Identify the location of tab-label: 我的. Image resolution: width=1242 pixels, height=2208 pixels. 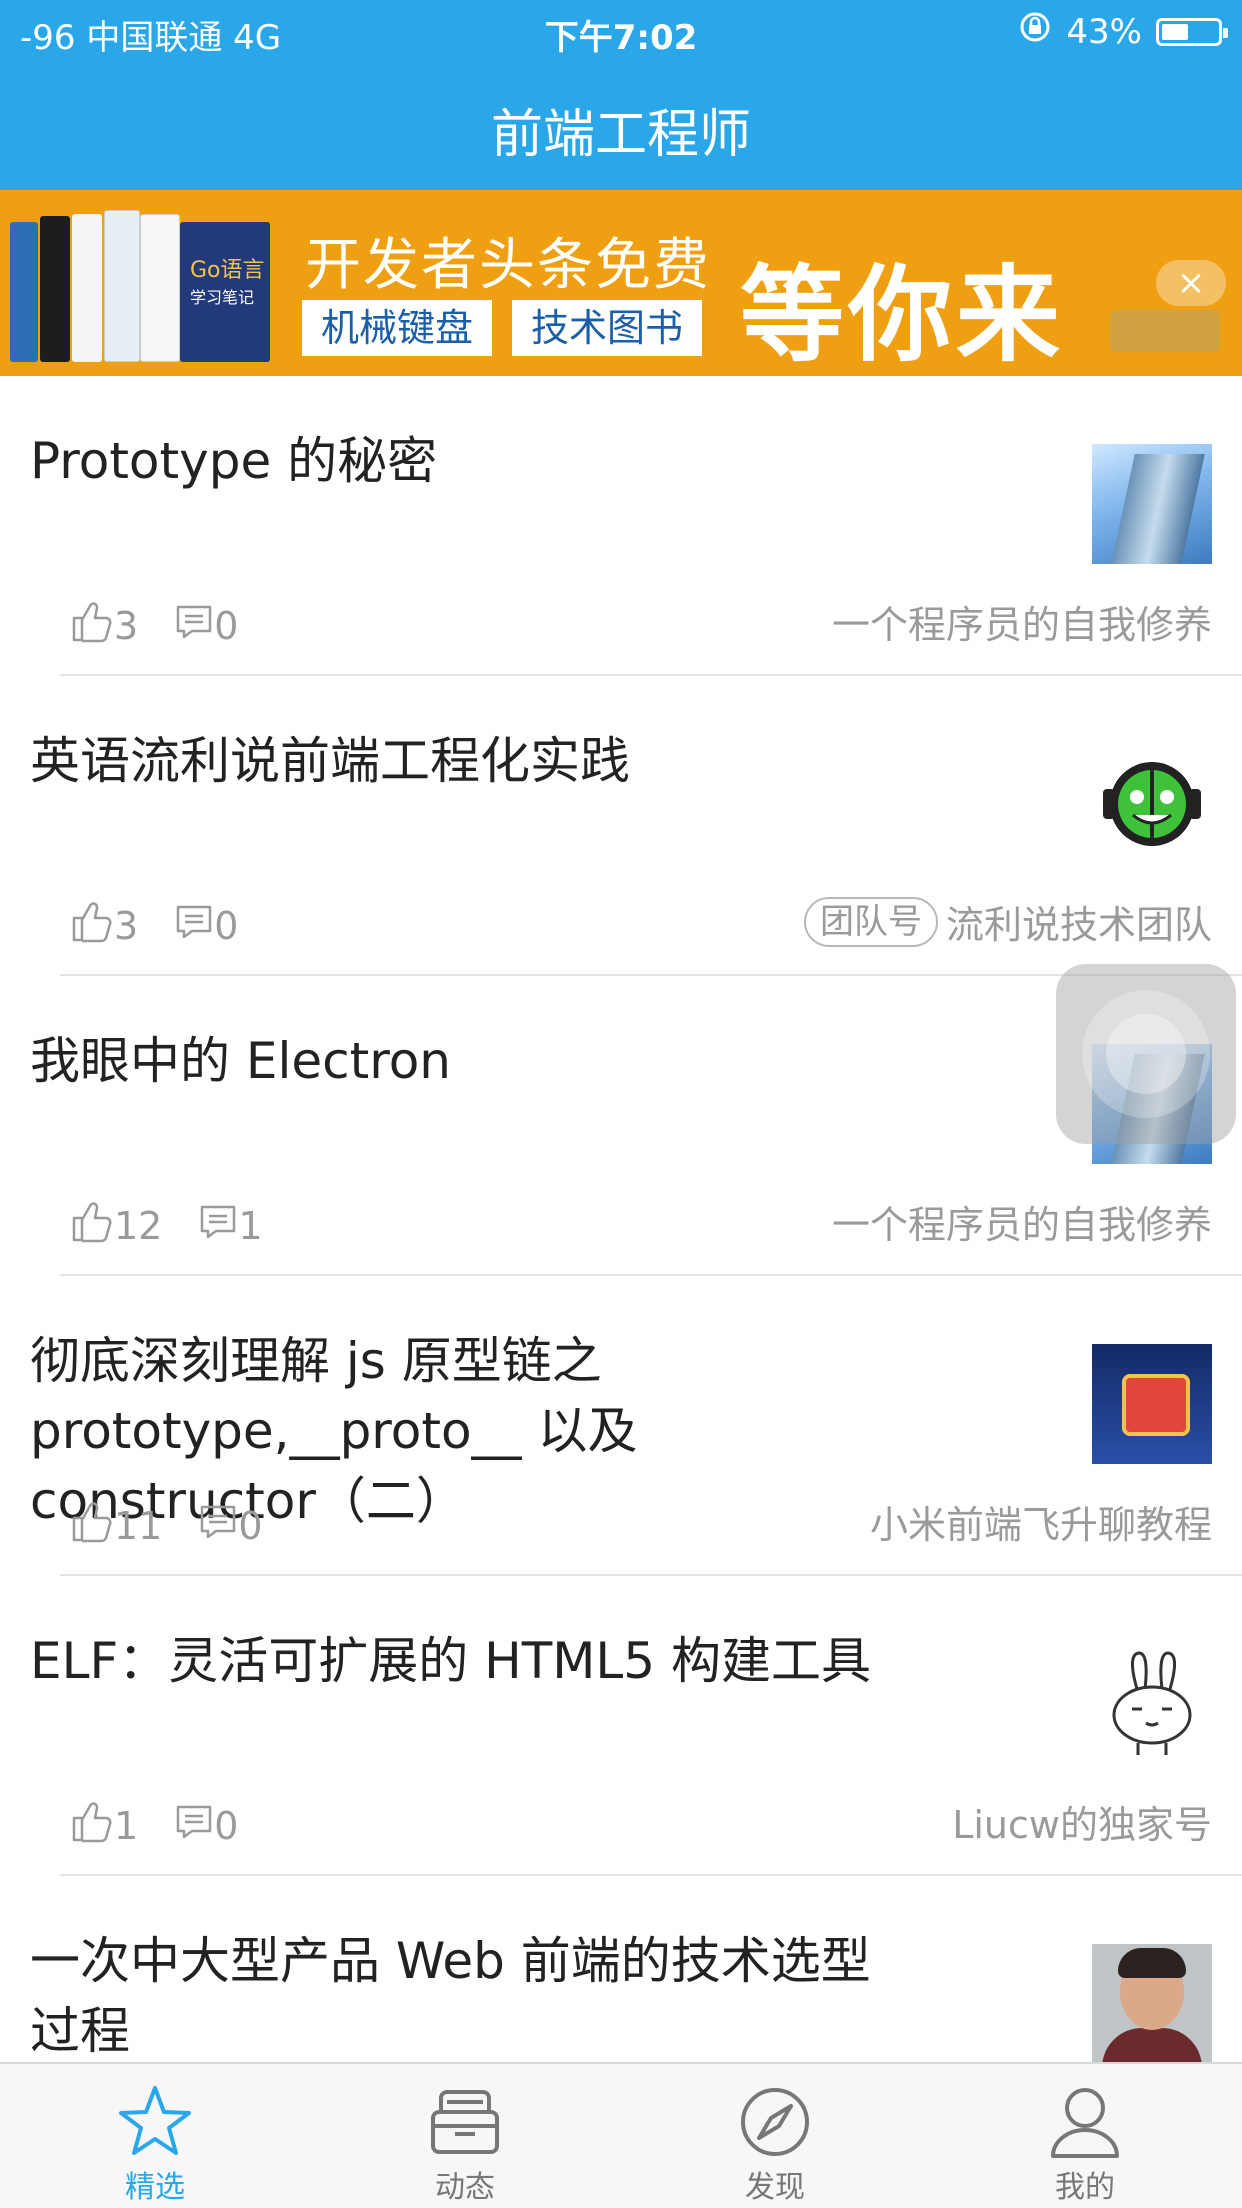
(1085, 2187).